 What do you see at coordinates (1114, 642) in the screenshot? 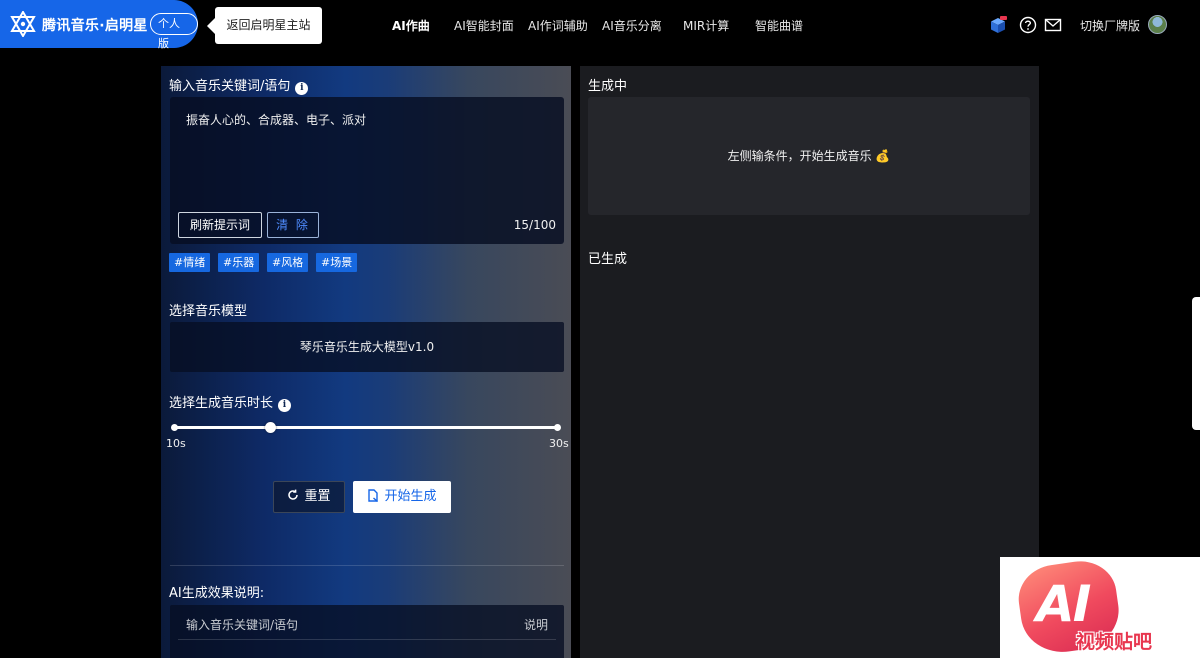
I see `watermark-text: 视频贴吧` at bounding box center [1114, 642].